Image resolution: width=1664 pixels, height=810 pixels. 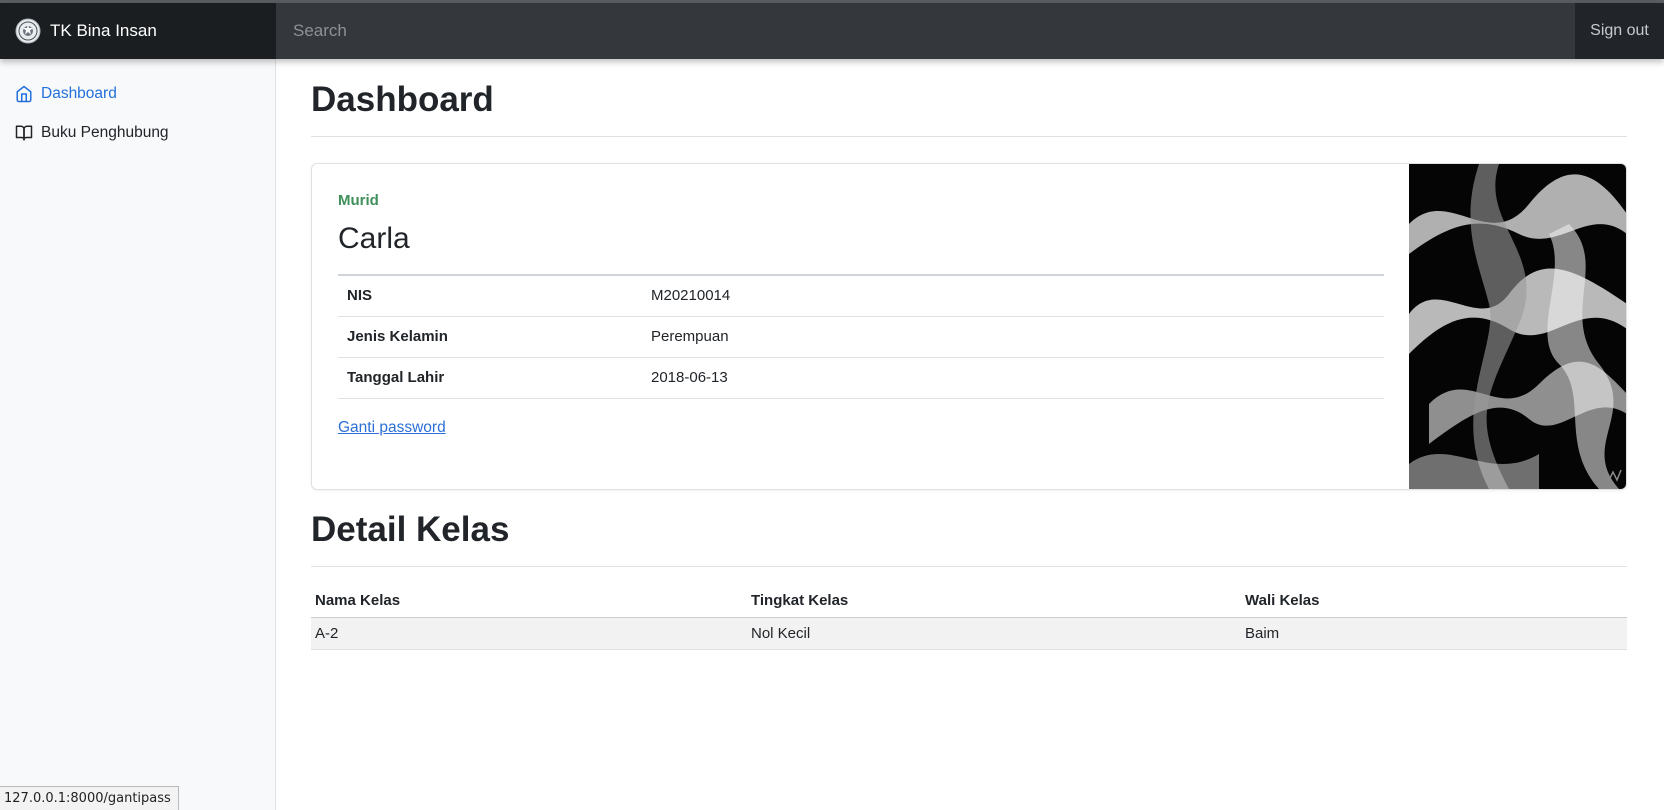 What do you see at coordinates (396, 377) in the screenshot?
I see `info-label-birthdate: Tanggal Lahir` at bounding box center [396, 377].